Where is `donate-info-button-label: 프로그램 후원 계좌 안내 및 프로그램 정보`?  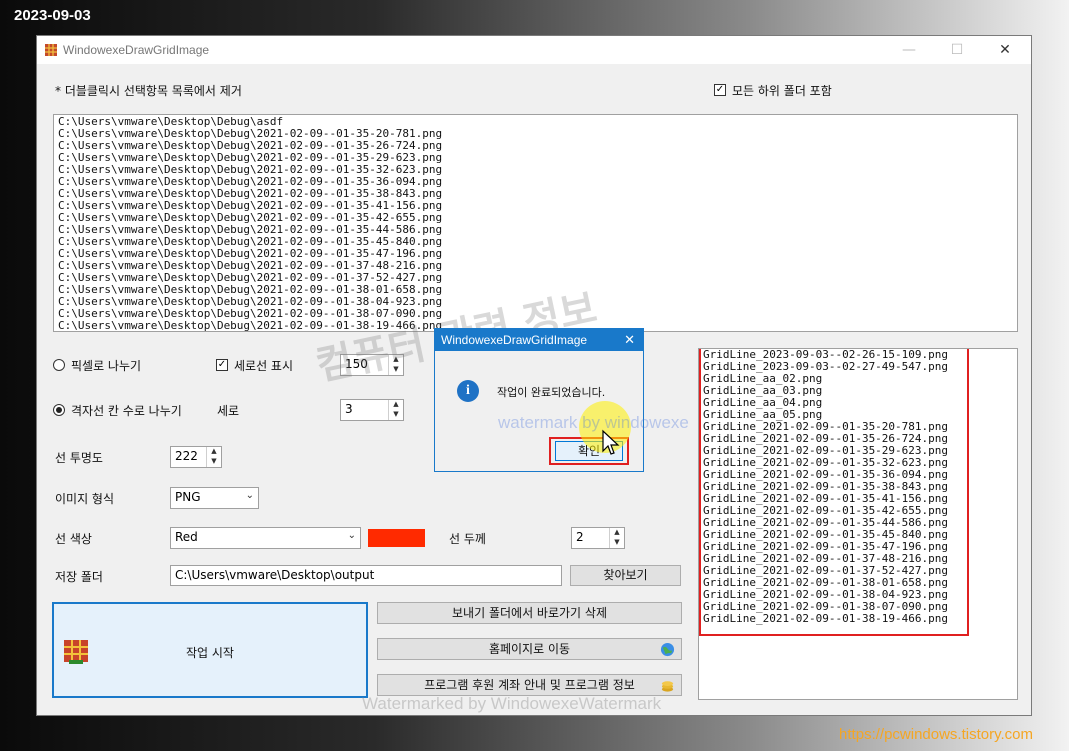 donate-info-button-label: 프로그램 후원 계좌 안내 및 프로그램 정보 is located at coordinates (529, 685).